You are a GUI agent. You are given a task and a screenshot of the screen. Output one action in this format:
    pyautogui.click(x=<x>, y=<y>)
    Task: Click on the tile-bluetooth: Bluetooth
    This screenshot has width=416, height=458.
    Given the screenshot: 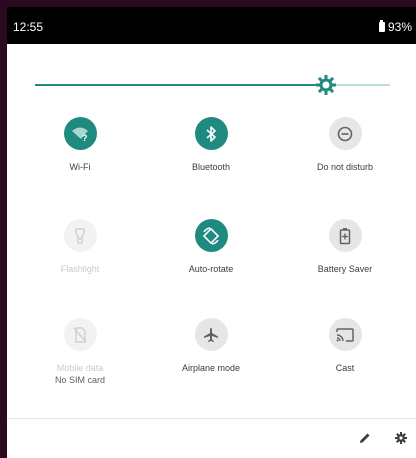 What is the action you would take?
    pyautogui.click(x=211, y=145)
    